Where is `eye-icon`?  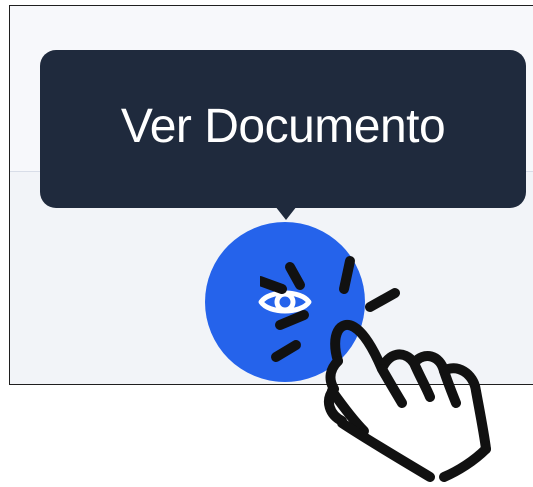 eye-icon is located at coordinates (285, 302).